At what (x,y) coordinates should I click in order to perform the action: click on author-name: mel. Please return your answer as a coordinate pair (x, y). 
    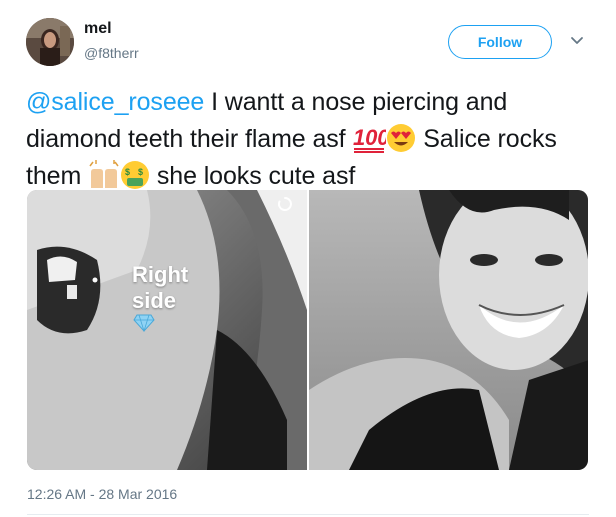
    Looking at the image, I should click on (98, 29).